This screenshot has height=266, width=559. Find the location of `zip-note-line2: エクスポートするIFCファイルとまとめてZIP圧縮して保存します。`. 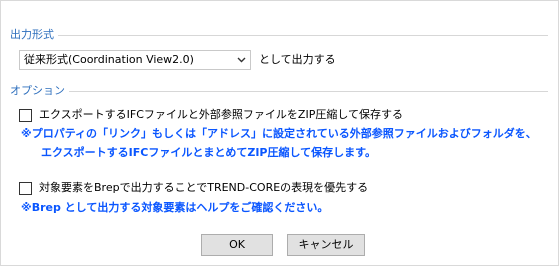

zip-note-line2: エクスポートするIFCファイルとまとめてZIP圧縮して保存します。 is located at coordinates (209, 152).